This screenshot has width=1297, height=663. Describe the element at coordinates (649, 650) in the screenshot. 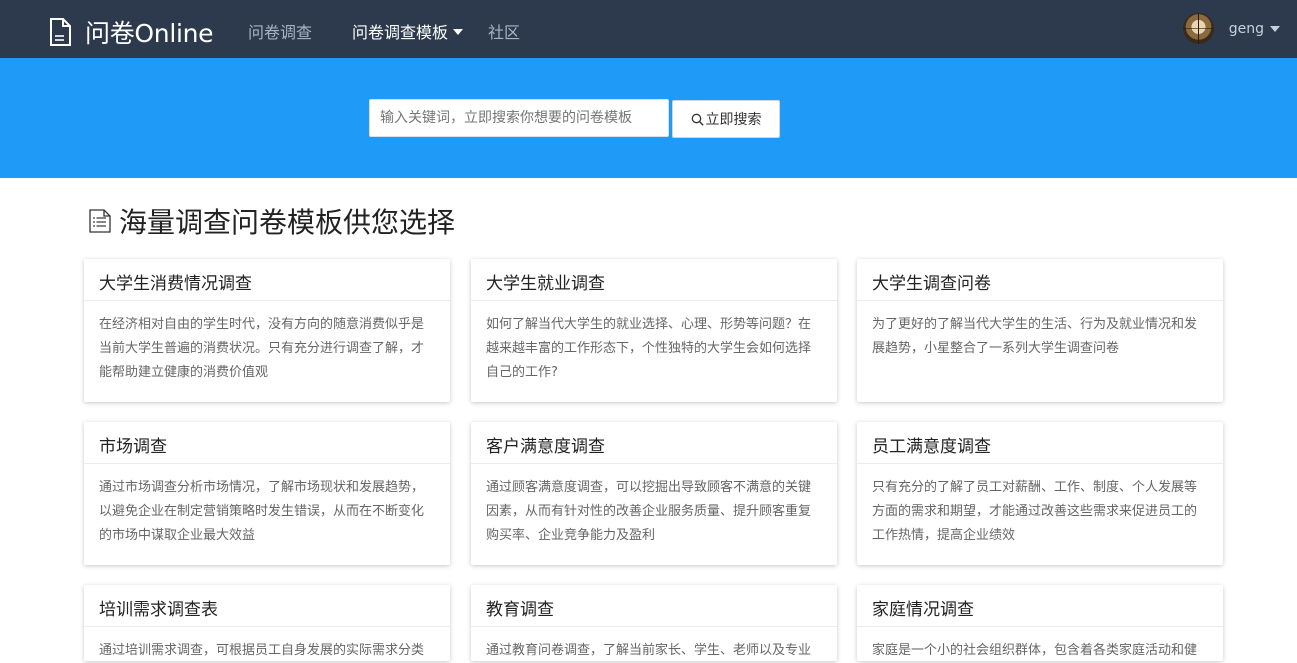

I see `card-description: 通过教育问卷调查，了解当前家长、学生、老师以及专业` at that location.